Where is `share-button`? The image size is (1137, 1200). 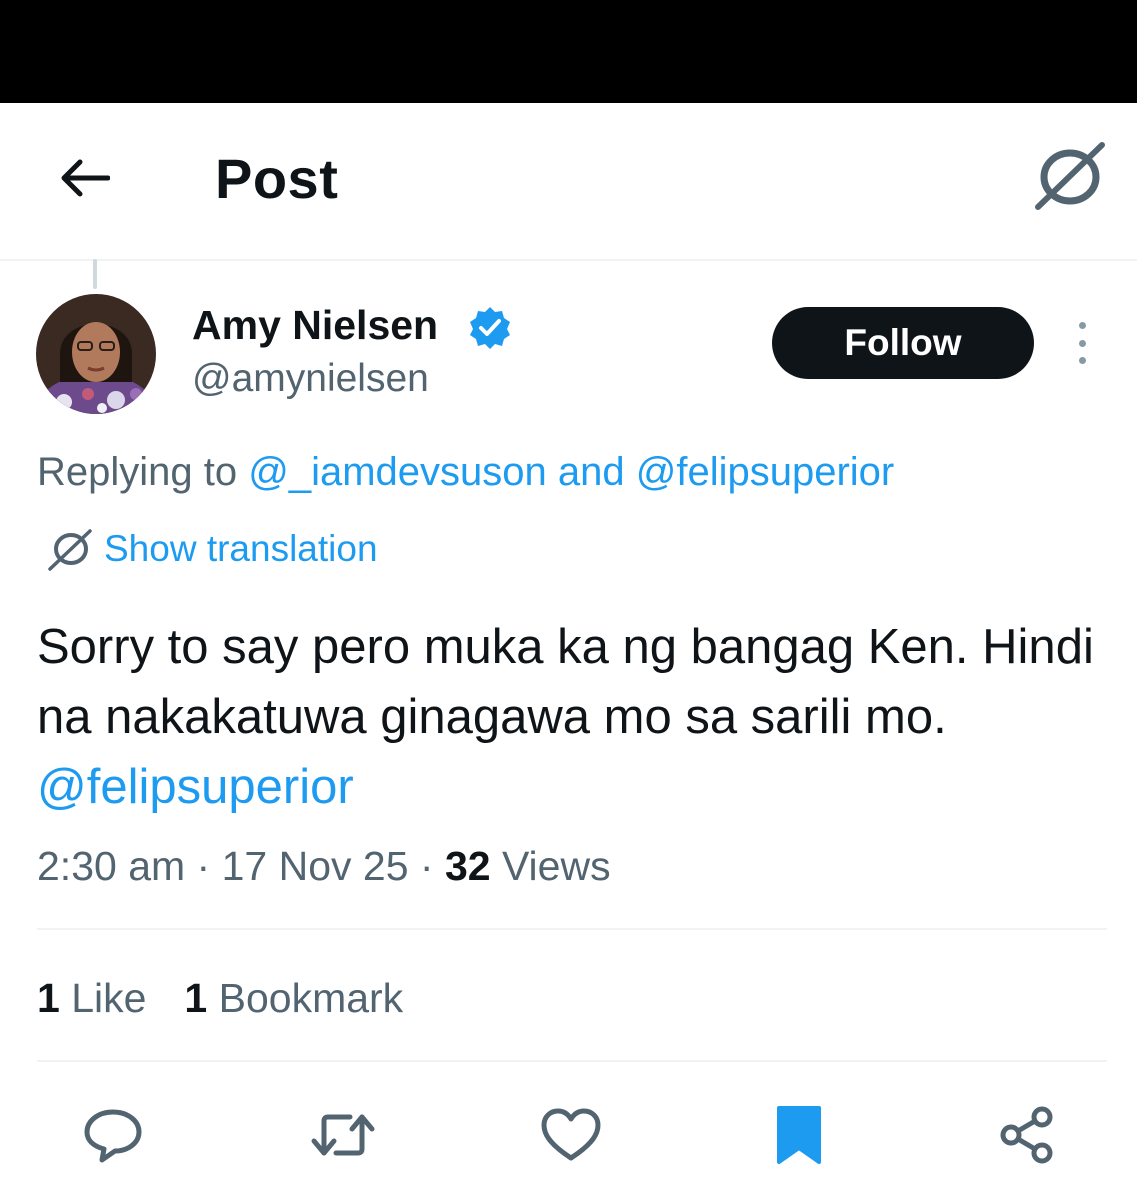 share-button is located at coordinates (1027, 1135).